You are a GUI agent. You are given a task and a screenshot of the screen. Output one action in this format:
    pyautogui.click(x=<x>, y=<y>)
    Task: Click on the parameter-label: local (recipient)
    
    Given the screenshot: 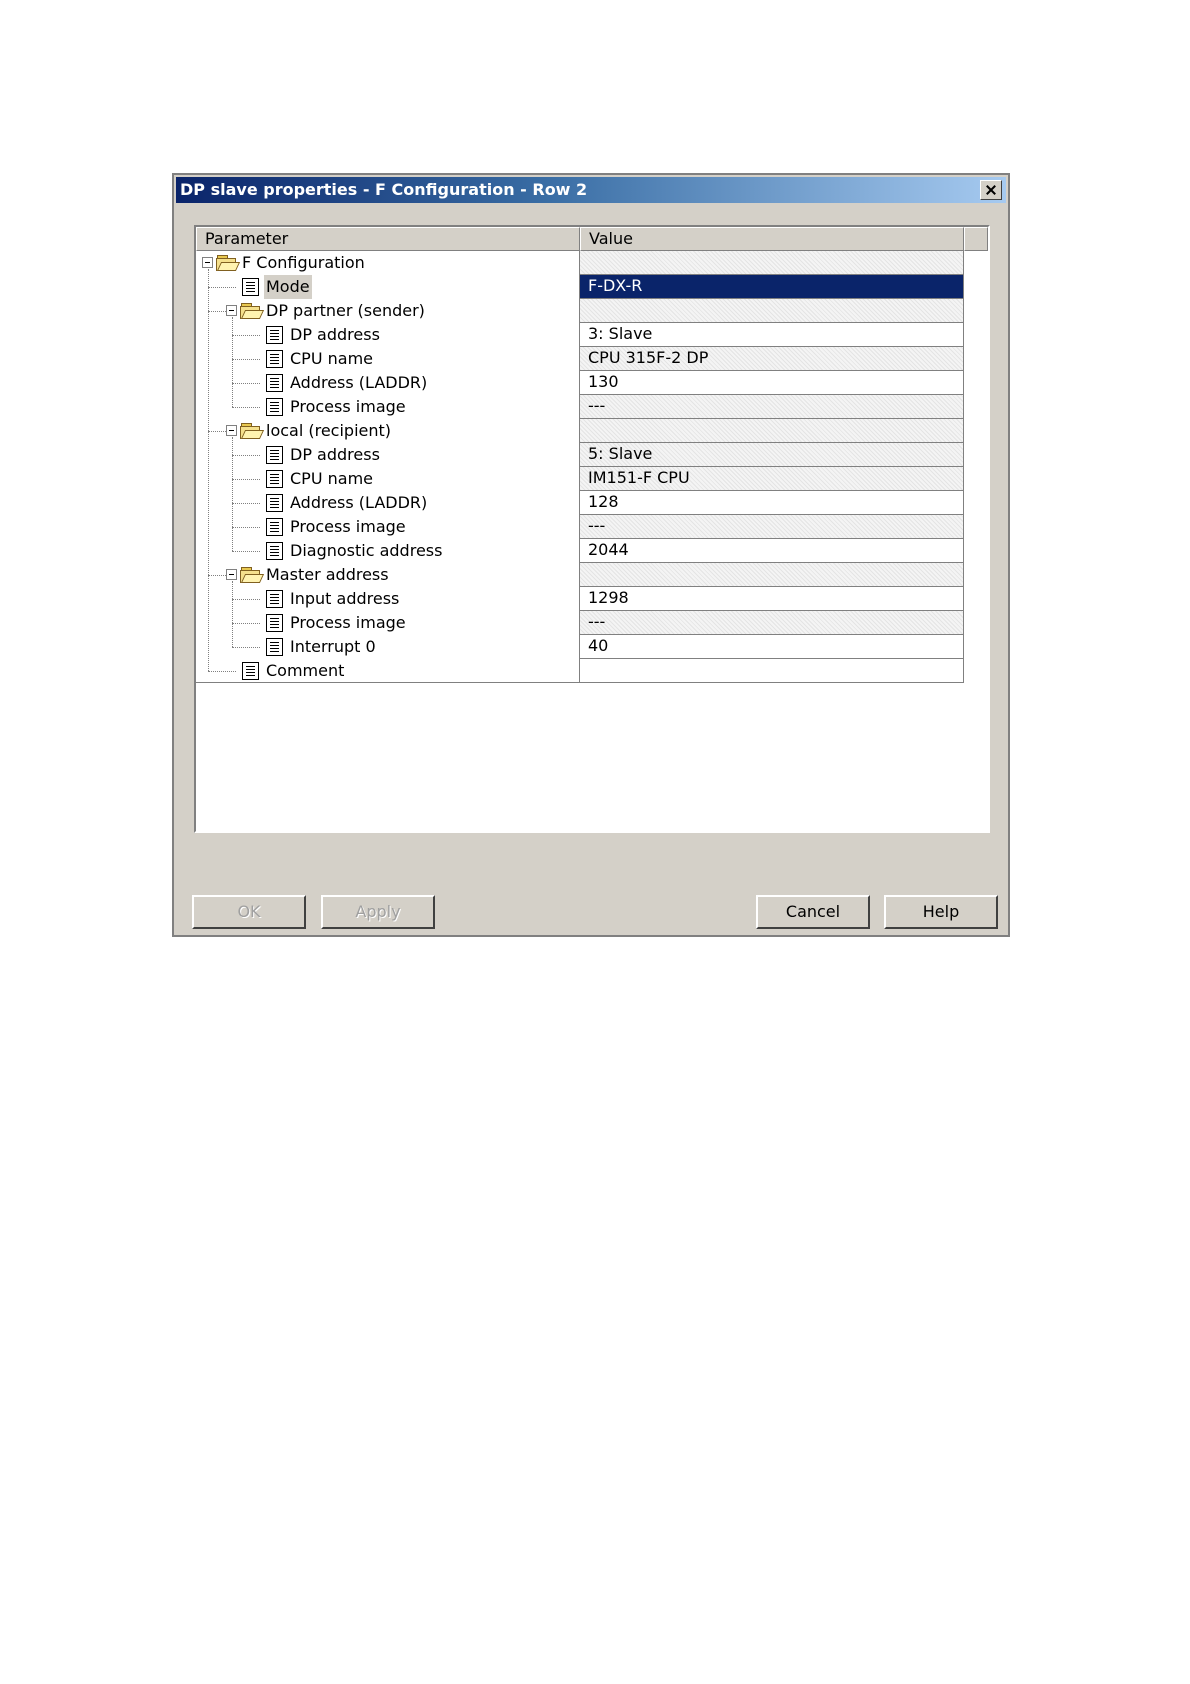 What is the action you would take?
    pyautogui.click(x=329, y=430)
    